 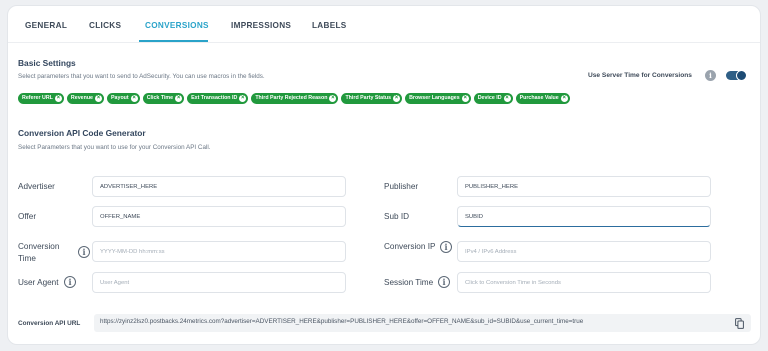 I want to click on server-time-label: Use Server Time for Conversions, so click(x=640, y=75).